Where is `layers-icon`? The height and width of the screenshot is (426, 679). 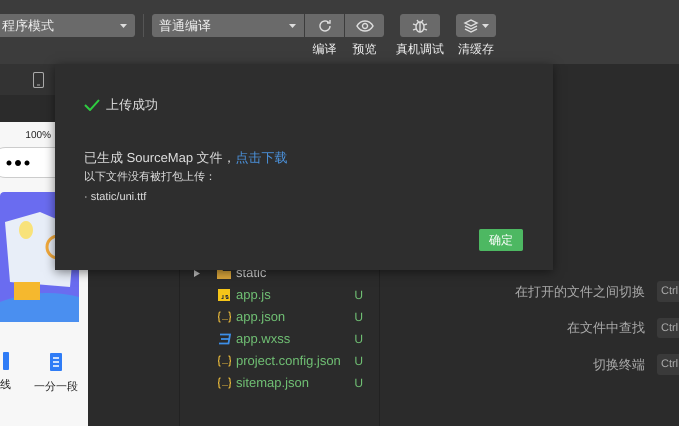 layers-icon is located at coordinates (471, 26).